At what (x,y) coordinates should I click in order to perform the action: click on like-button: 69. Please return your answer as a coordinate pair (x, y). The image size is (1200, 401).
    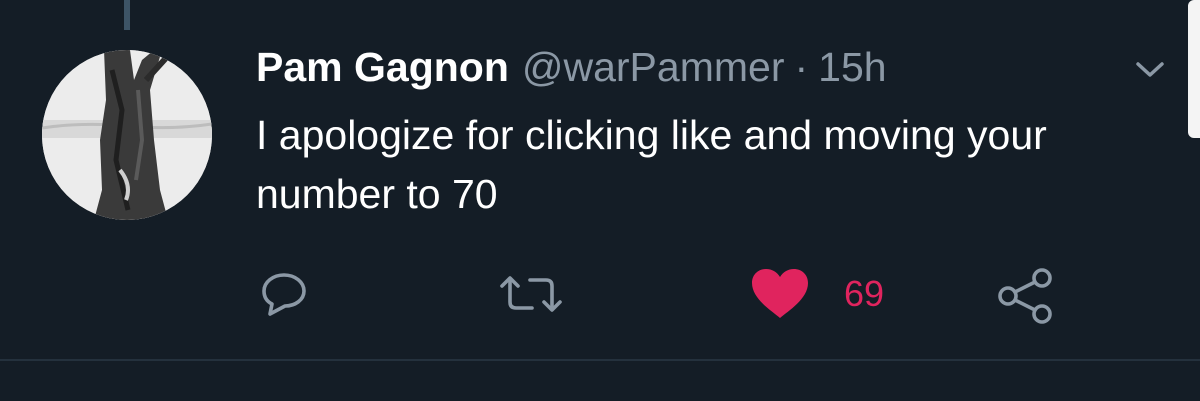
    Looking at the image, I should click on (817, 294).